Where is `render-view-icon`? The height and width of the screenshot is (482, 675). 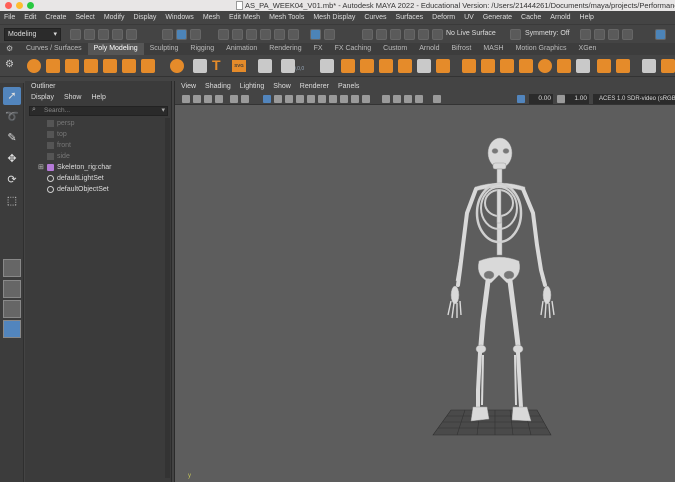
render-view-icon is located at coordinates (329, 34).